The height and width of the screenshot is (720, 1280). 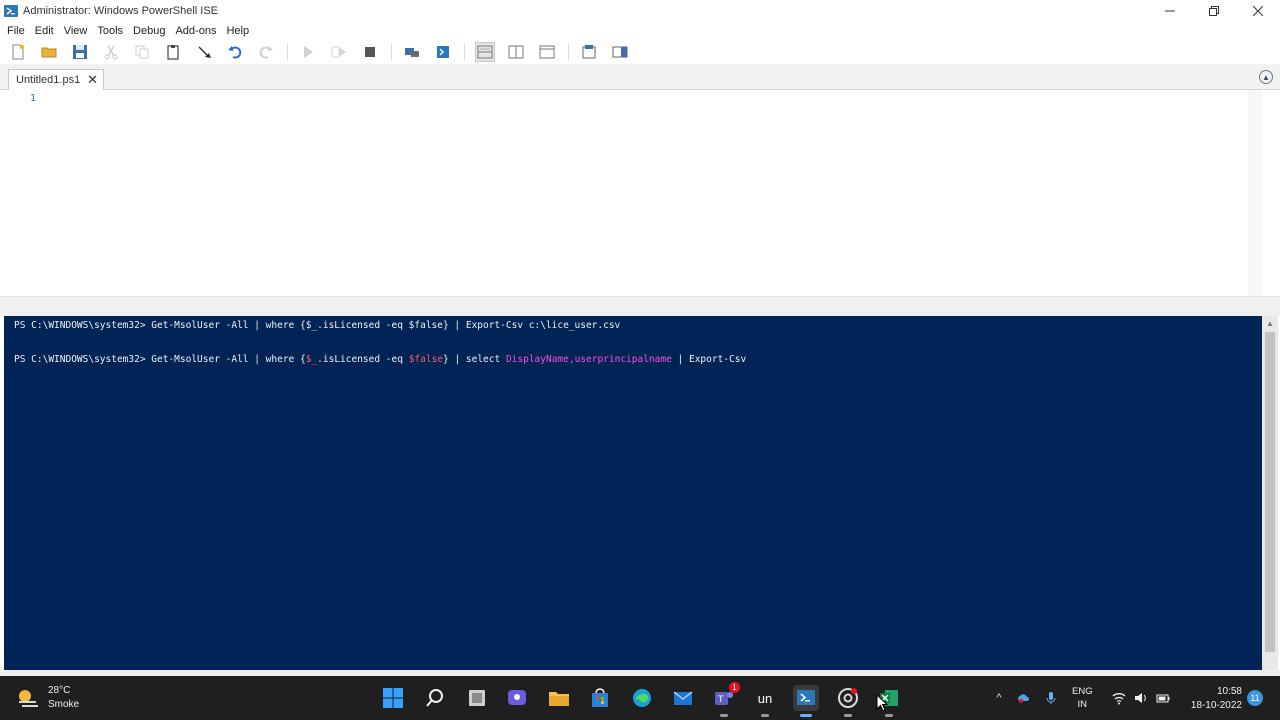 I want to click on script-tab-strip: Untitled1.ps1 ✕ ▲, so click(x=640, y=77).